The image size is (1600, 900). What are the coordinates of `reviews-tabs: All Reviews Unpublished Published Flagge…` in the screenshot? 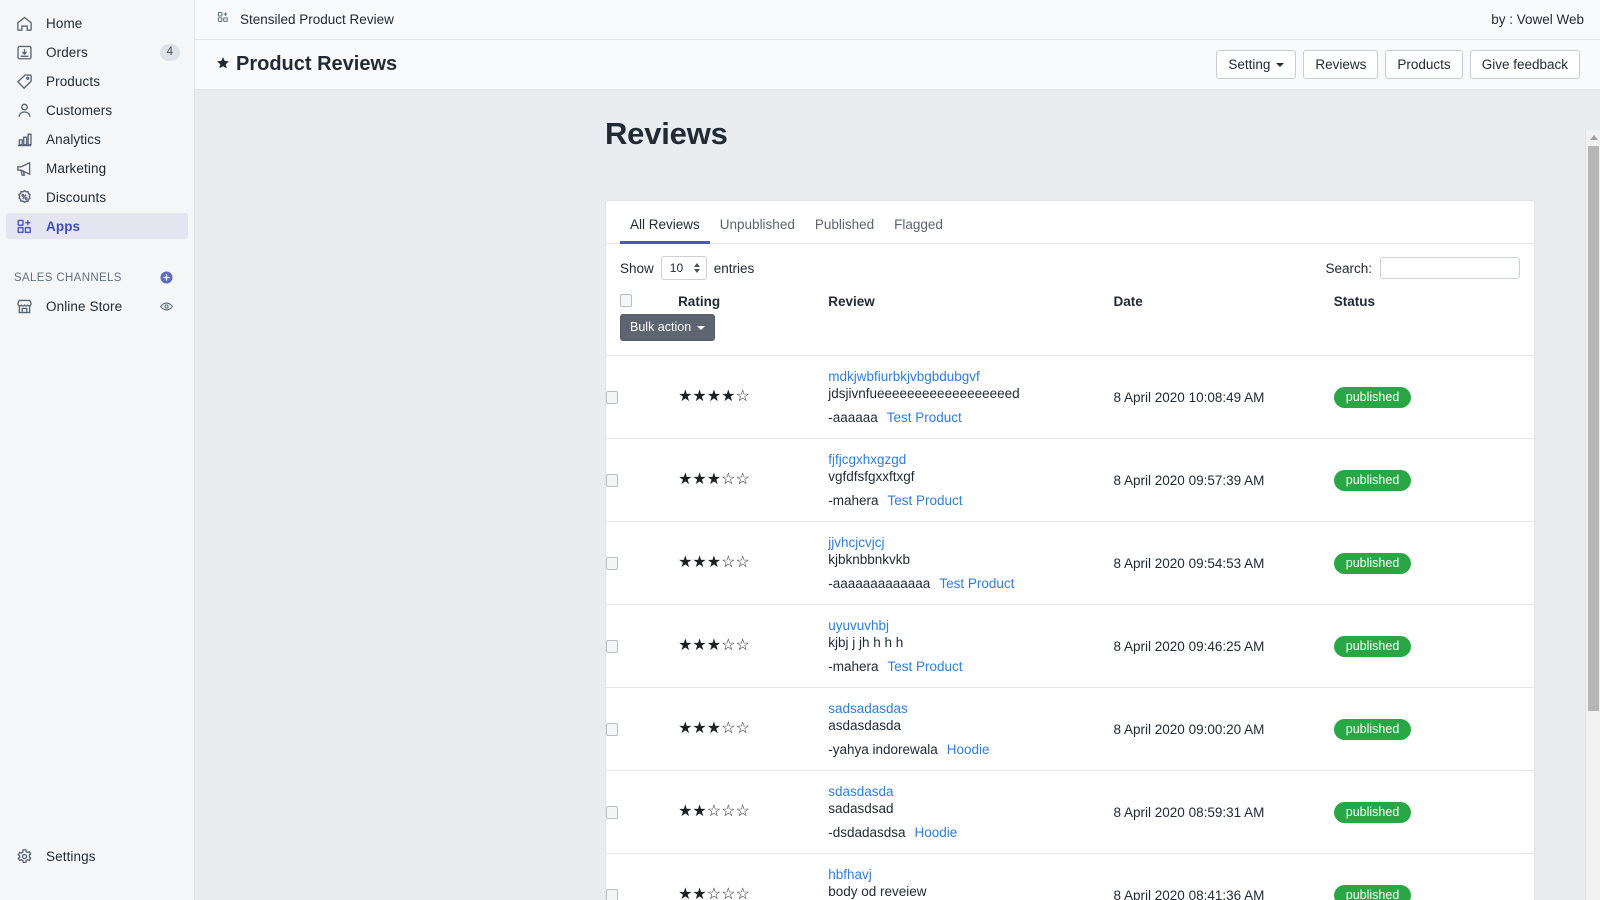 It's located at (1070, 222).